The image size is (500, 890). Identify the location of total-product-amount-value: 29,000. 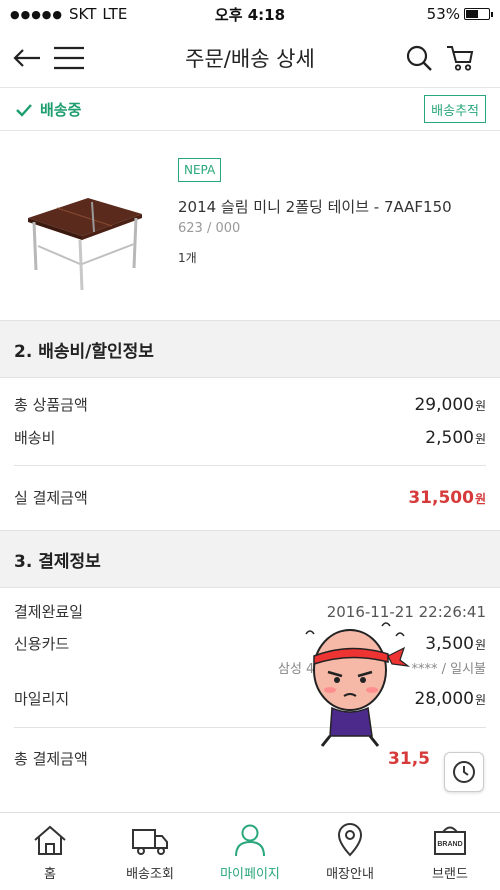
(444, 405).